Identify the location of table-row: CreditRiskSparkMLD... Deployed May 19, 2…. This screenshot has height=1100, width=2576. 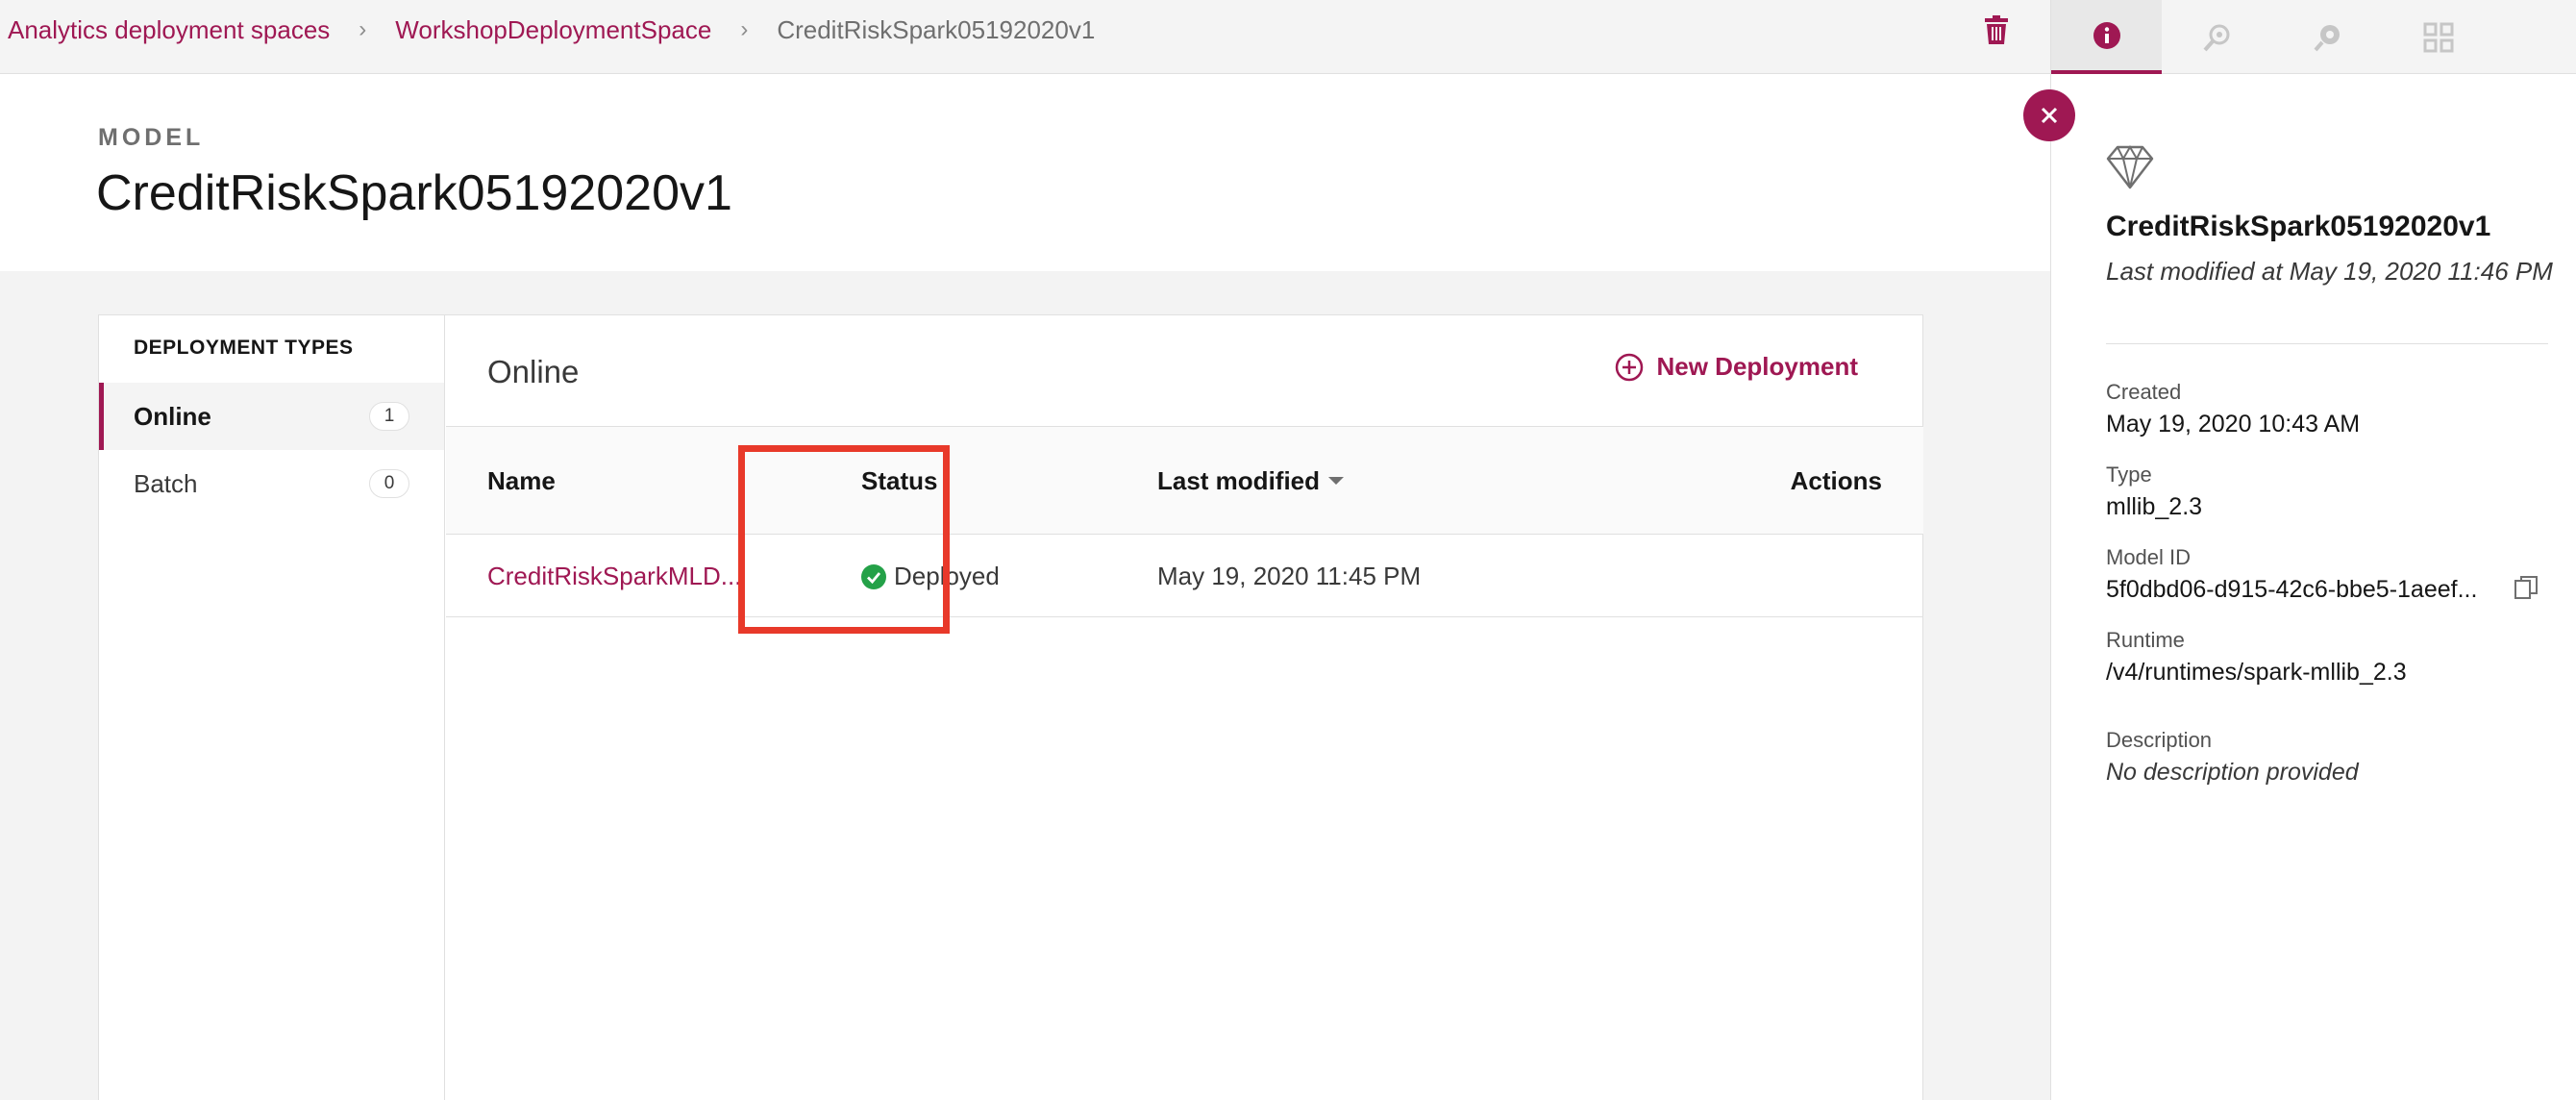
(1185, 577).